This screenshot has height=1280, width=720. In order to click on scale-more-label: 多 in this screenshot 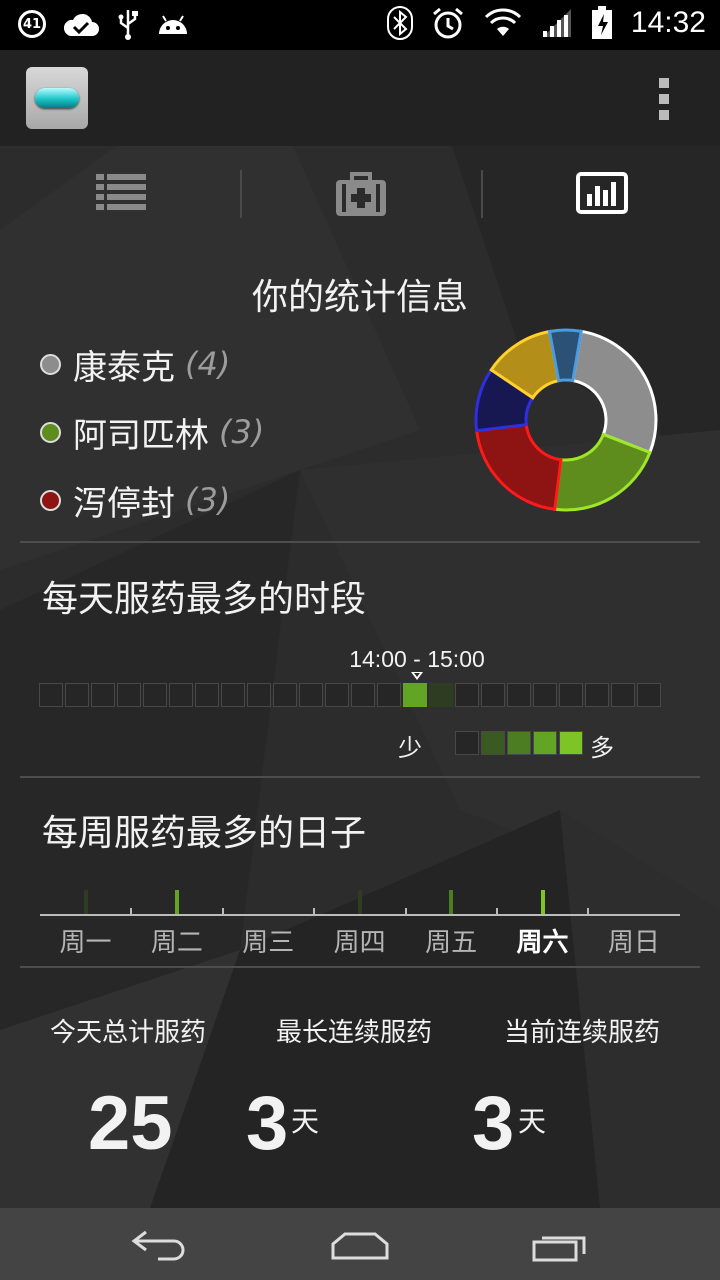, I will do `click(602, 748)`.